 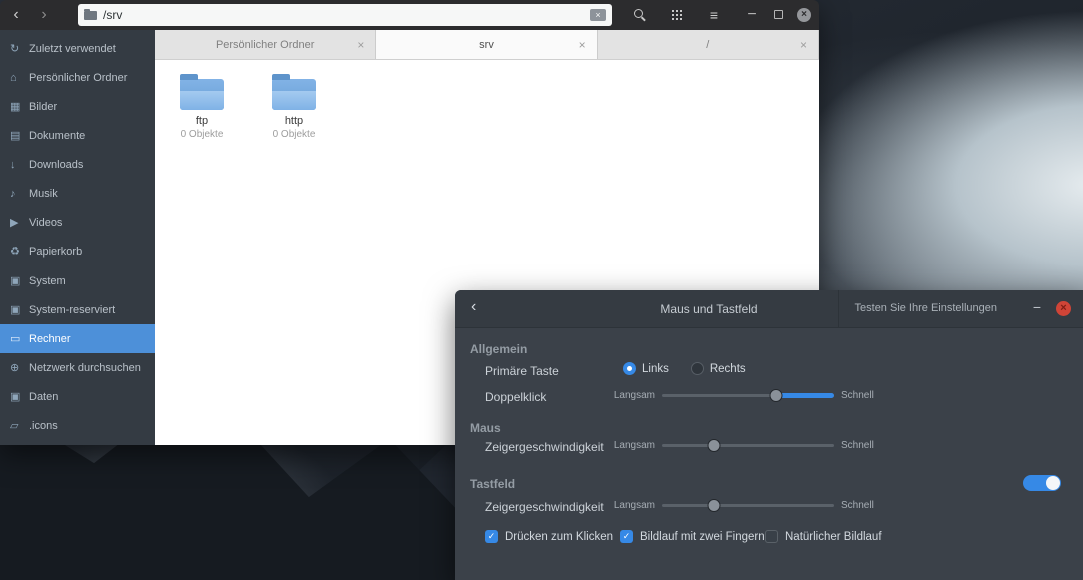 I want to click on tap-to-click-label: Drücken zum Klicken, so click(x=559, y=536).